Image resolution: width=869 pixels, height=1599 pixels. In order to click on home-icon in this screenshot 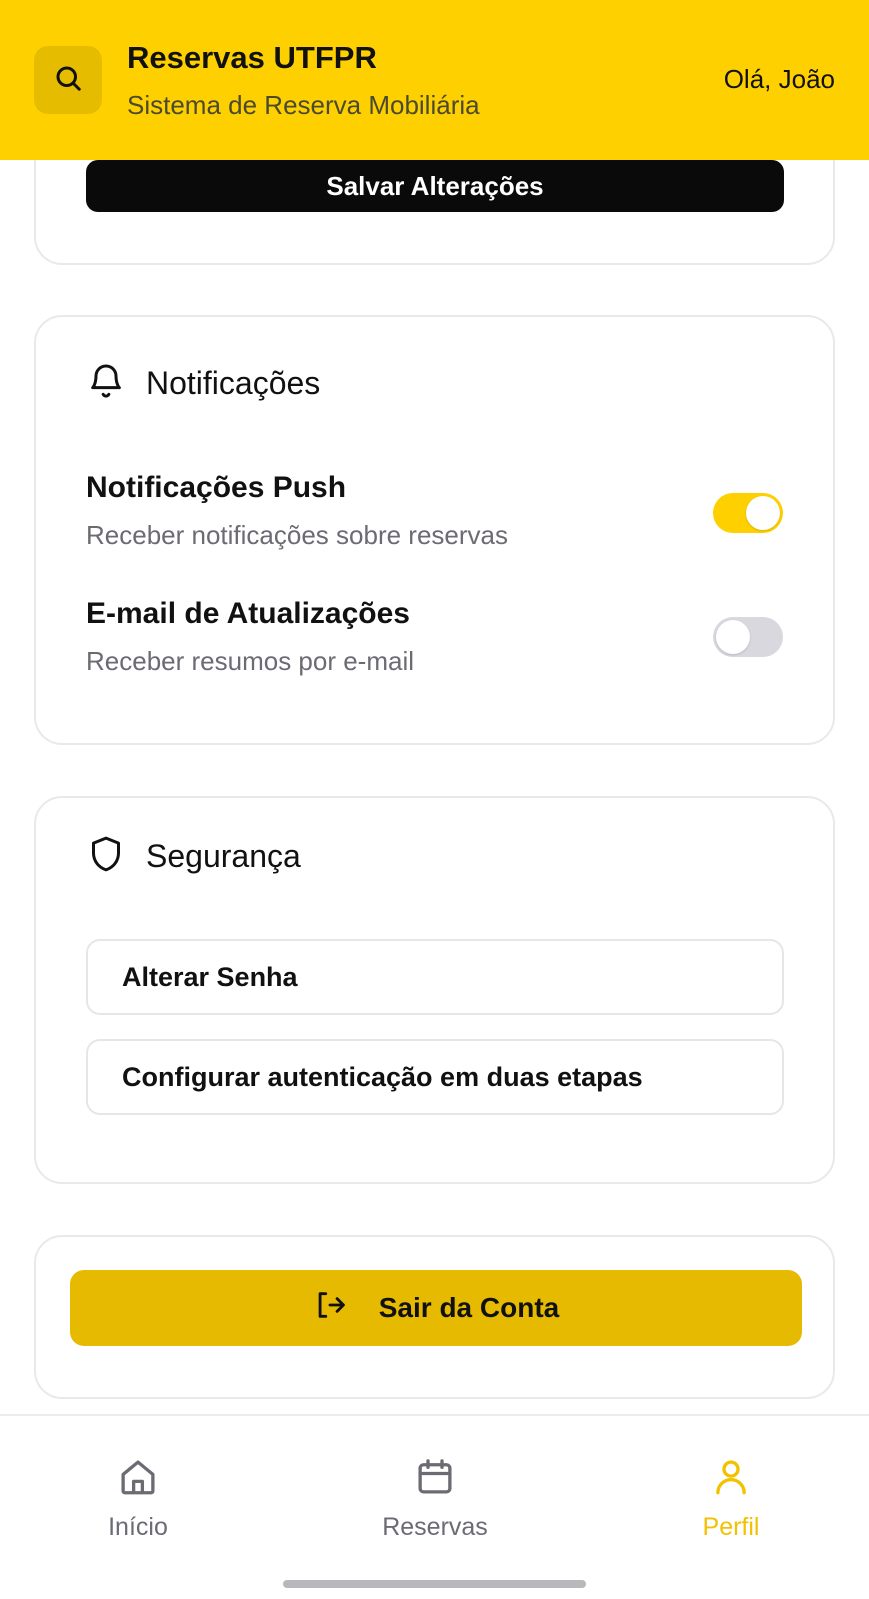, I will do `click(138, 1479)`.